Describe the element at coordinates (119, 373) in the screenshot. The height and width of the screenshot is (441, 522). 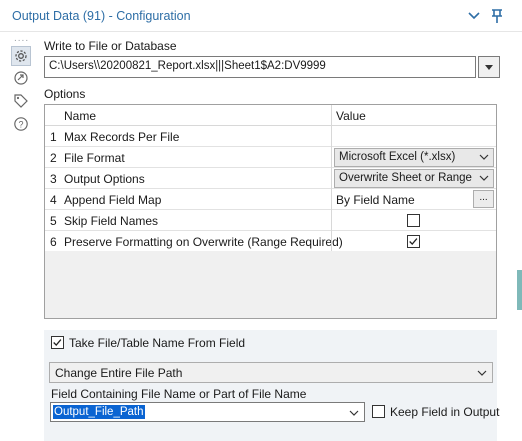
I see `file-name-mode-value: Change Entire File Path` at that location.